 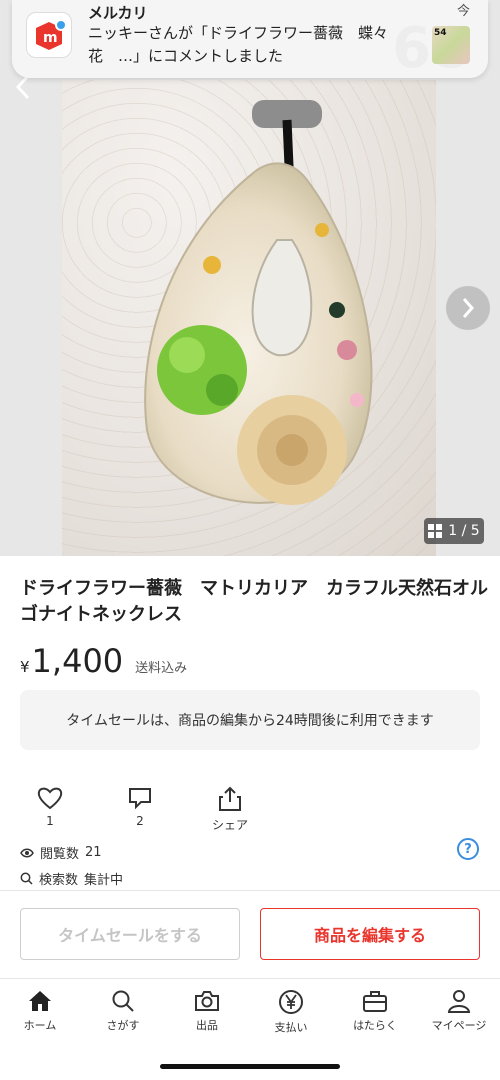 I want to click on tab-mypage: マイページ, so click(x=459, y=1011).